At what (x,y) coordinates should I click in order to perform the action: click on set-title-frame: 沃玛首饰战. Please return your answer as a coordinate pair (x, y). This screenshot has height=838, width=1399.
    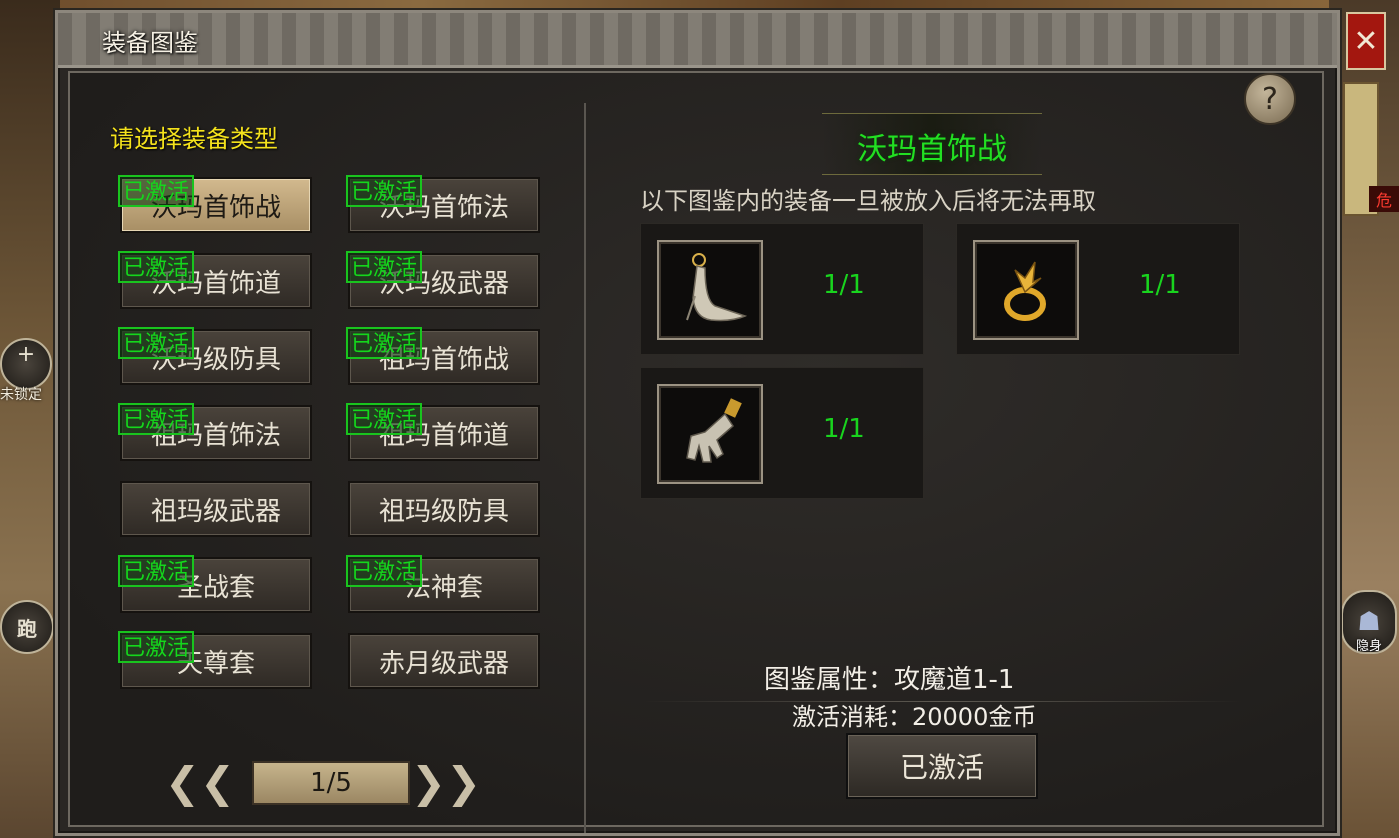
    Looking at the image, I should click on (932, 144).